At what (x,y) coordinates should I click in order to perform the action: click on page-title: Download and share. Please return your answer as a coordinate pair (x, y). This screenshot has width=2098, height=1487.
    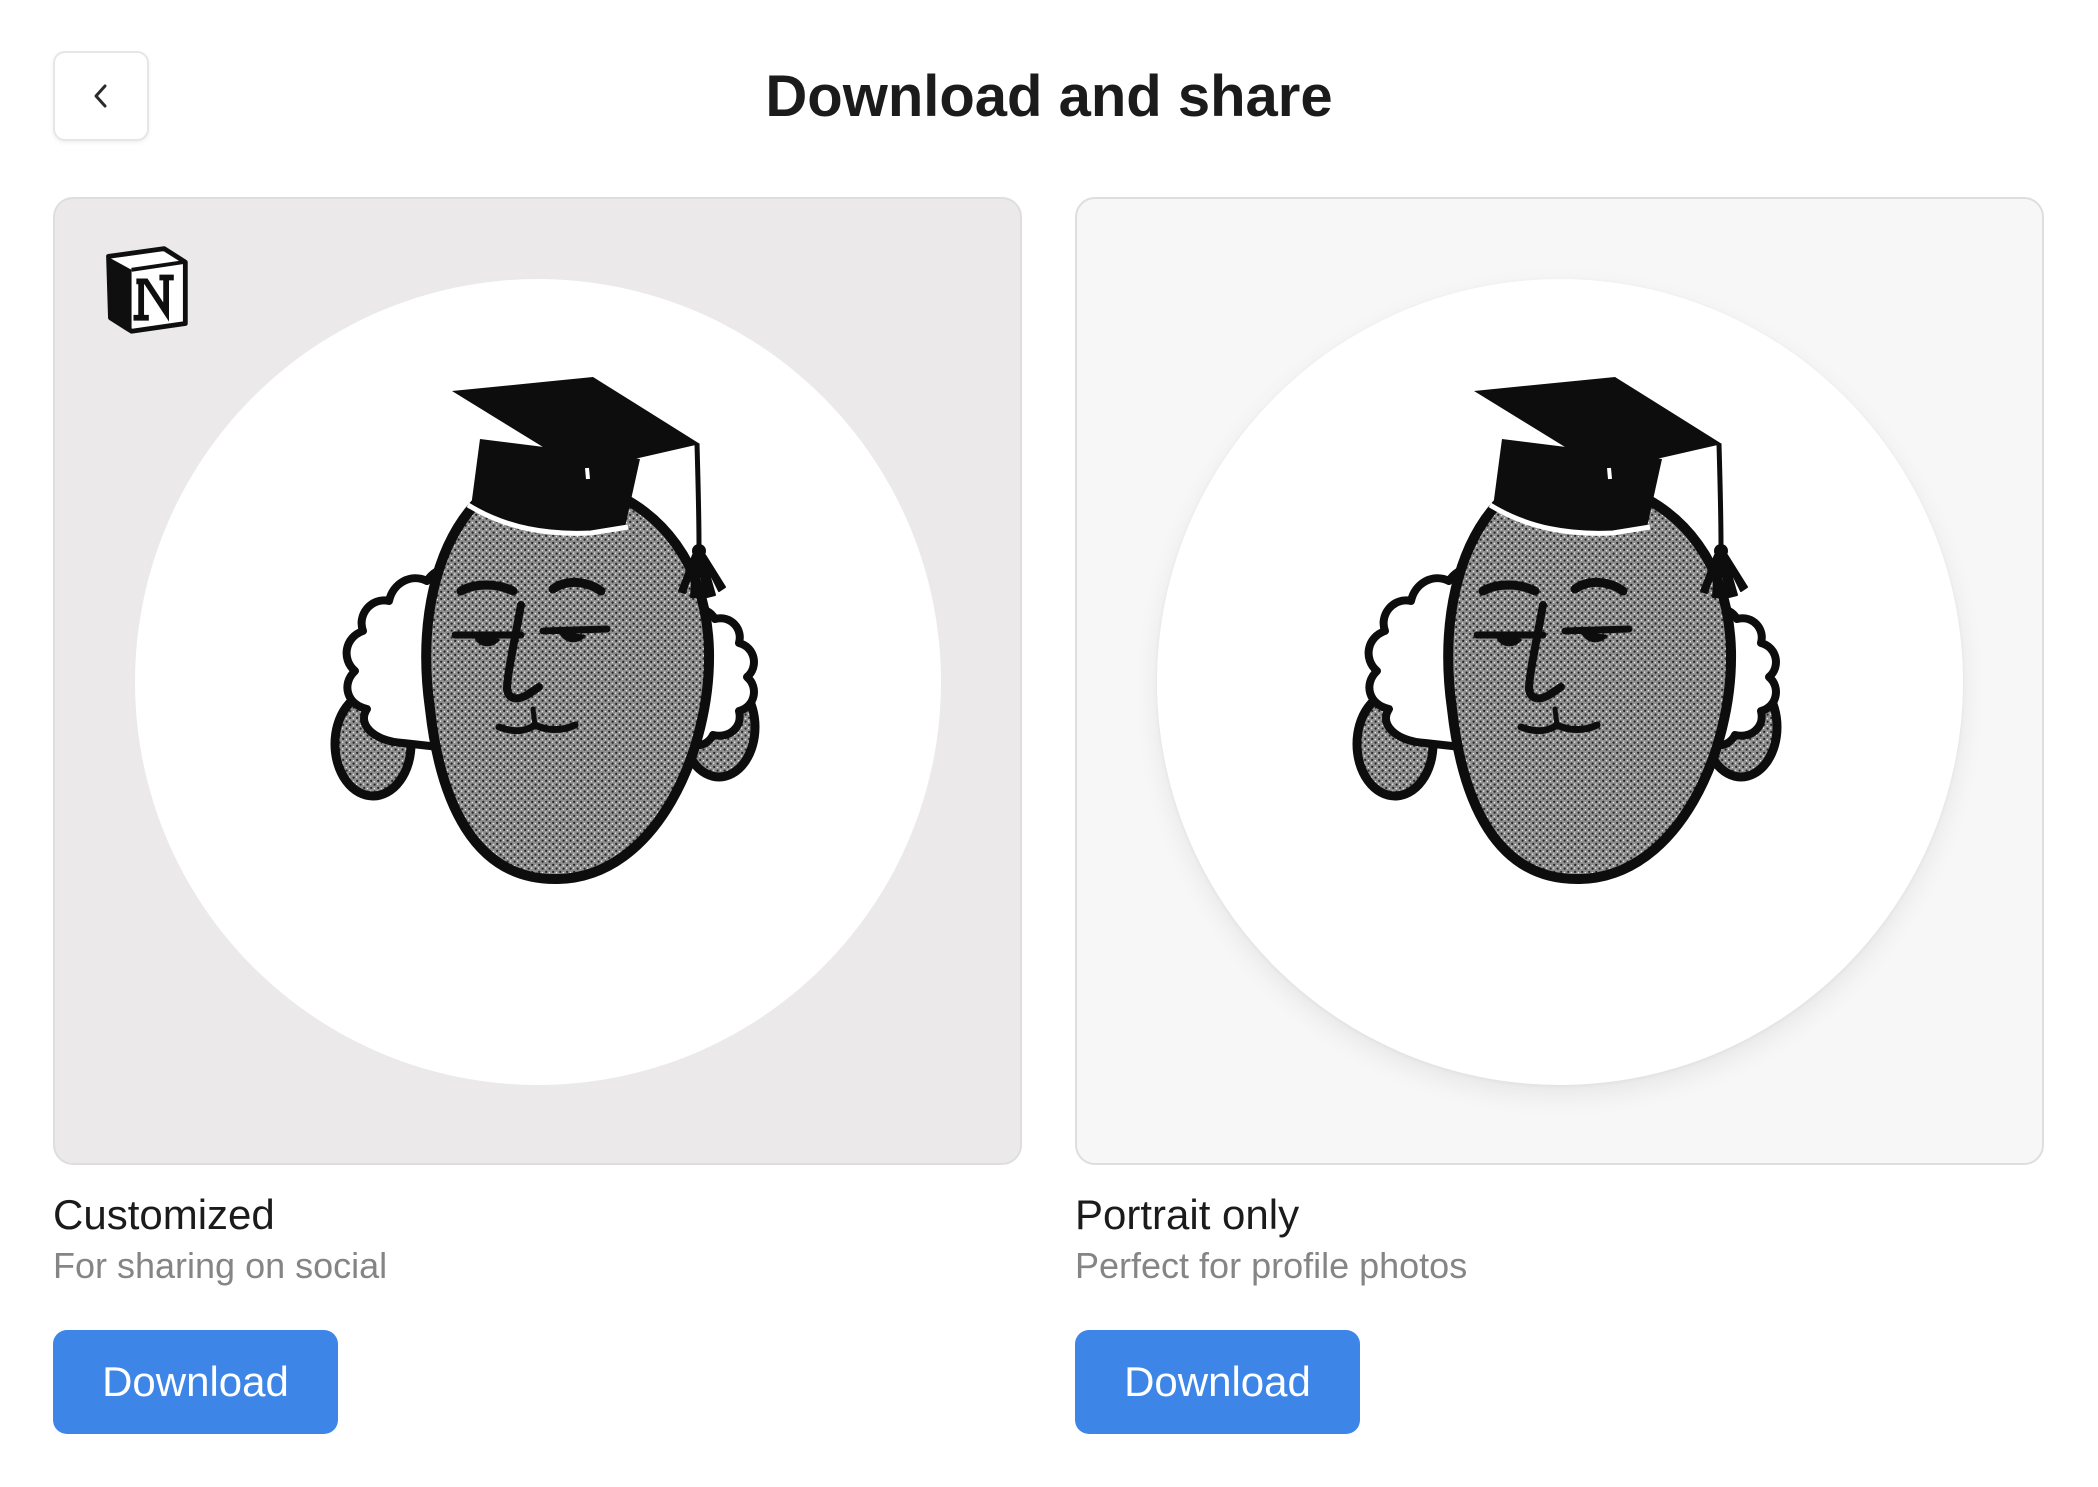
    Looking at the image, I should click on (1049, 96).